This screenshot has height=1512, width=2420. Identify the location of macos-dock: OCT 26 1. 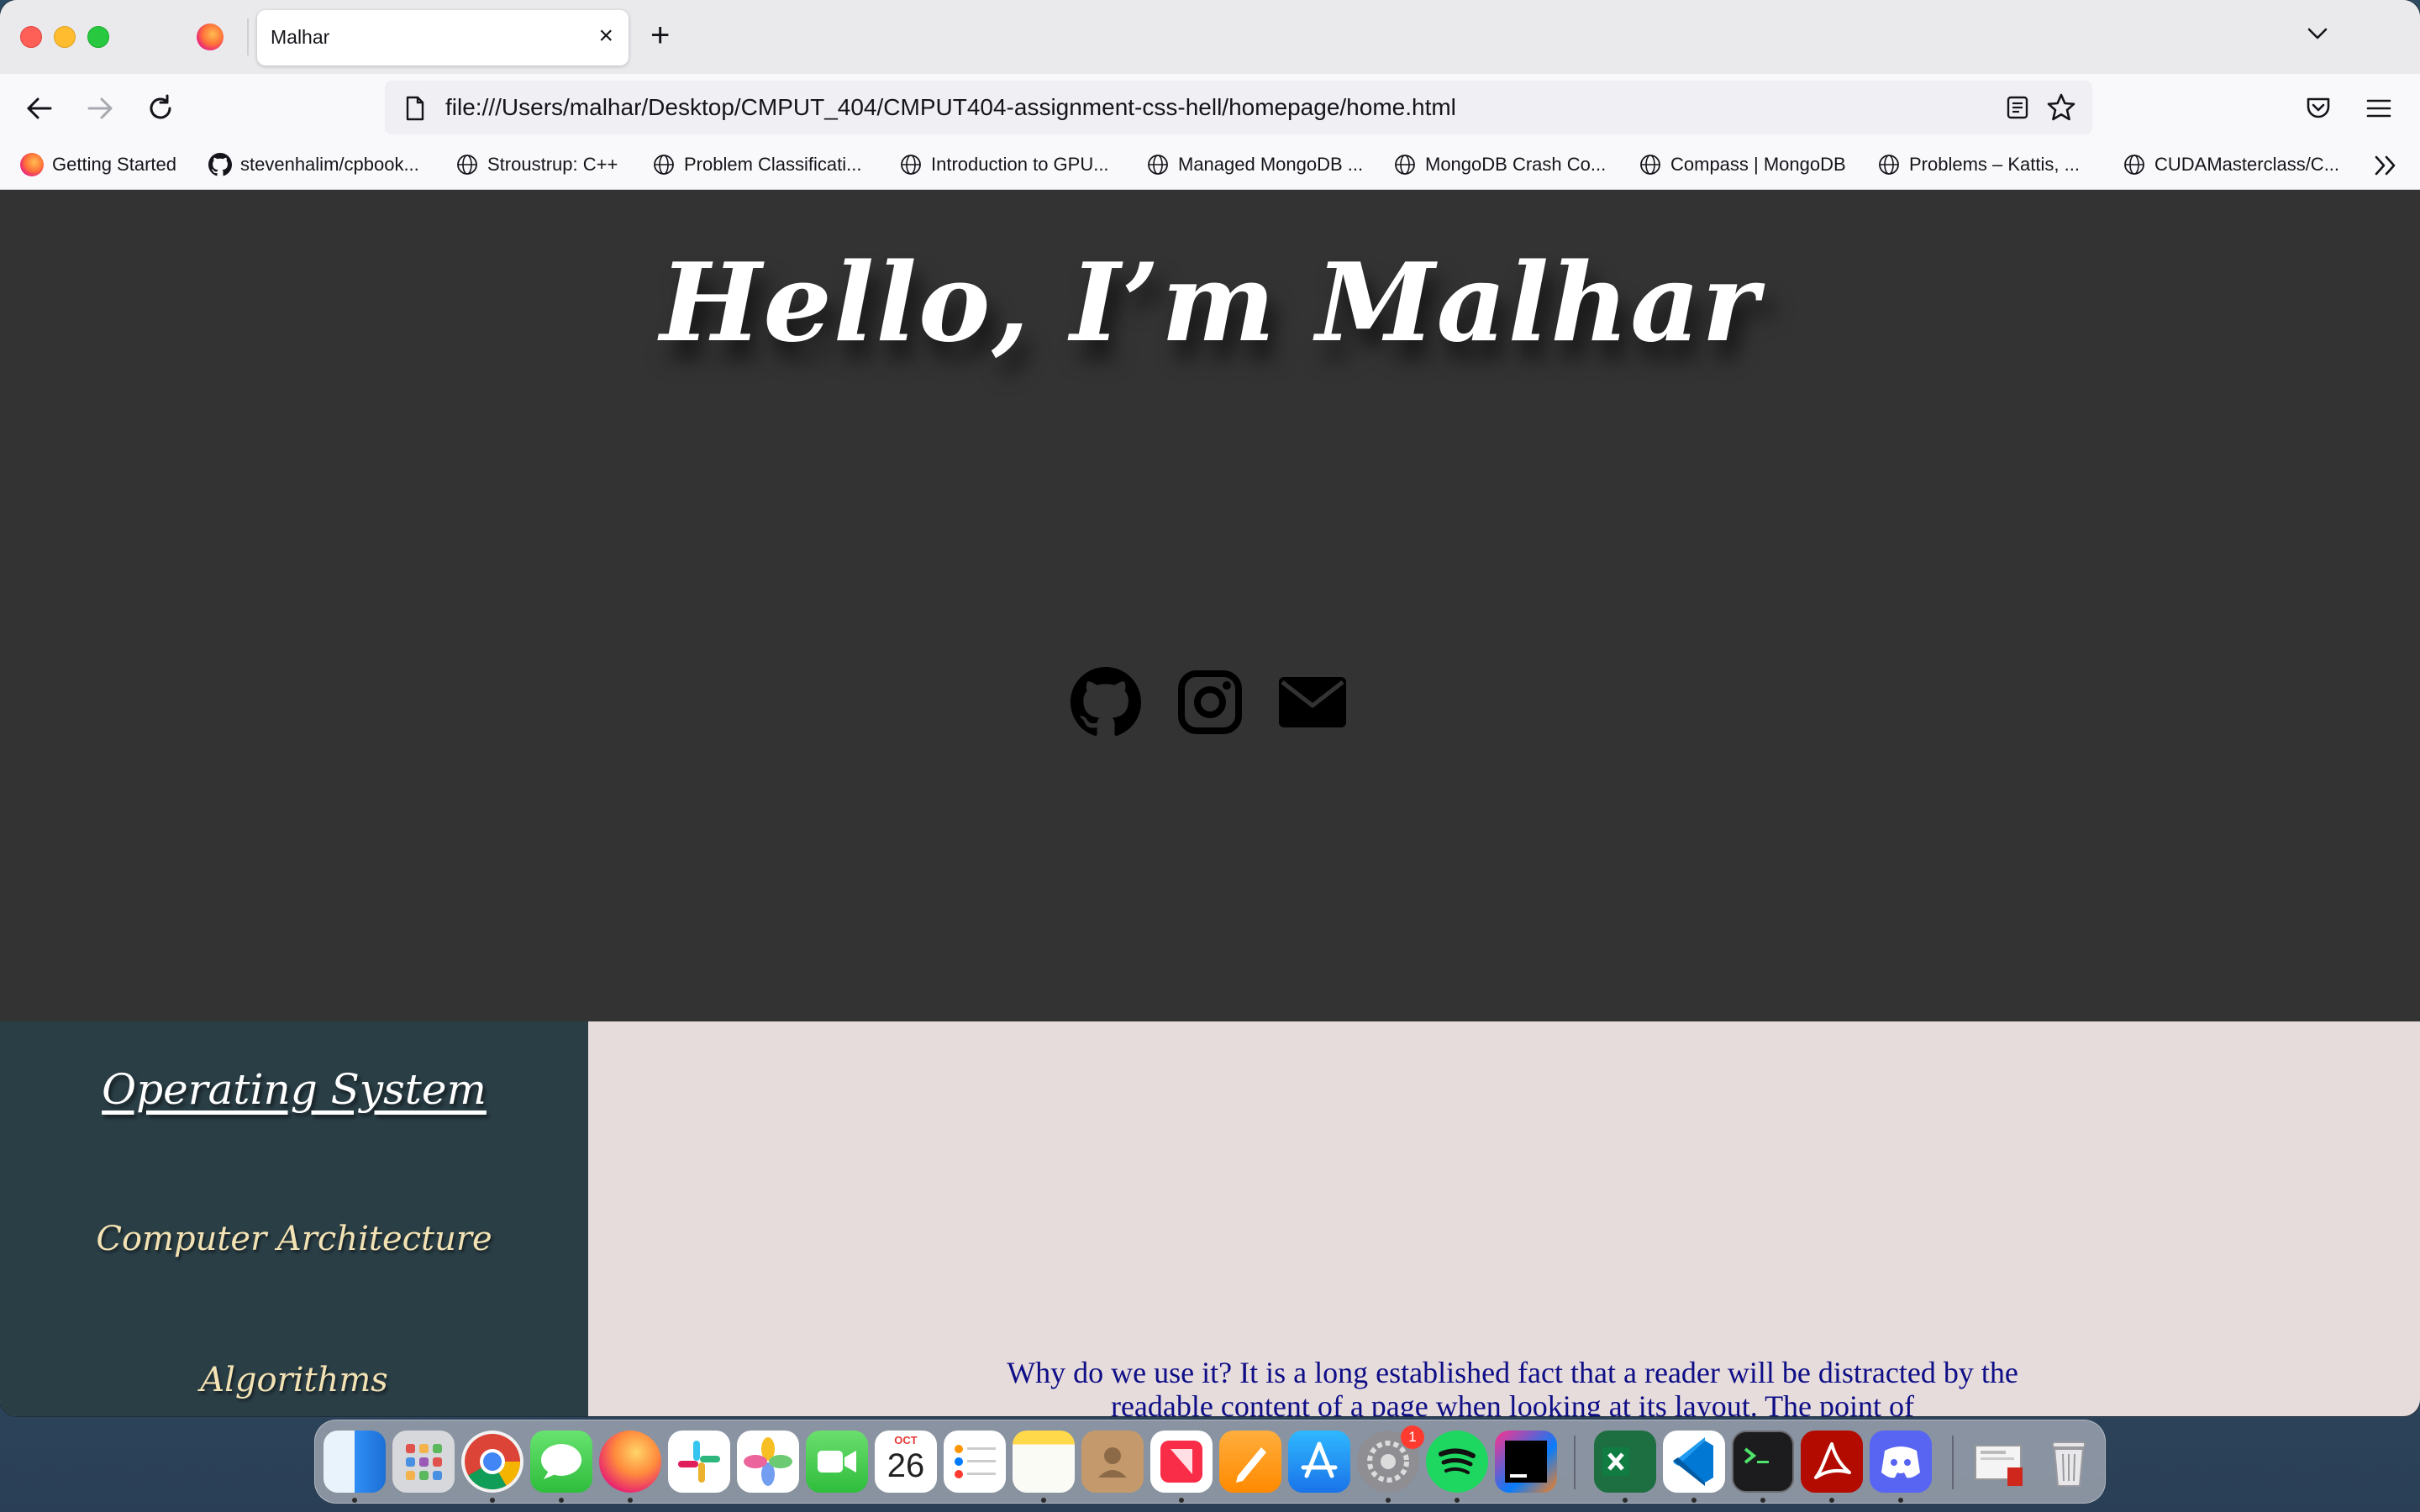
(1210, 1462).